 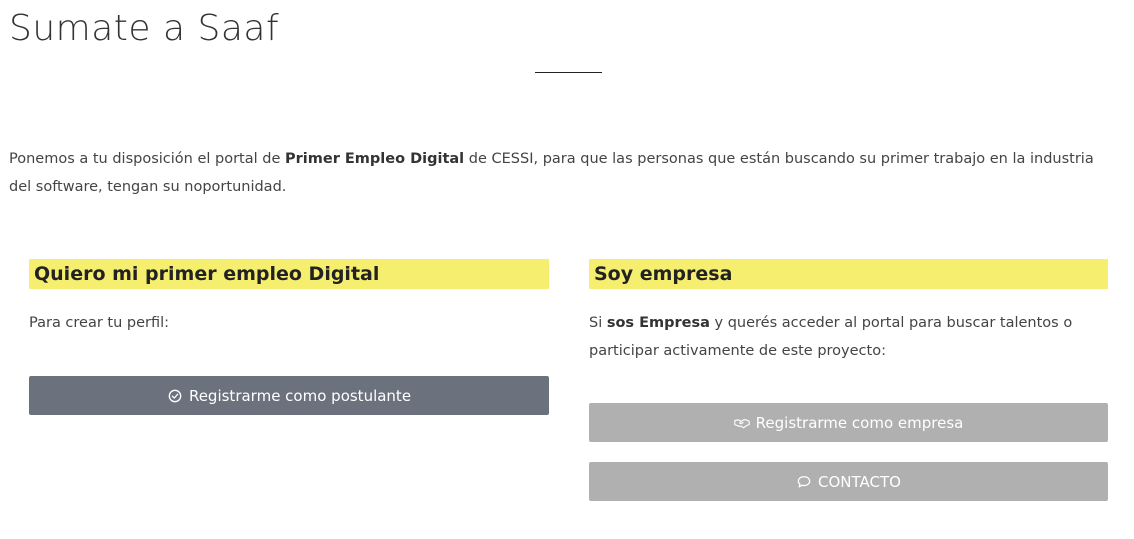 I want to click on check-circle-icon, so click(x=175, y=396).